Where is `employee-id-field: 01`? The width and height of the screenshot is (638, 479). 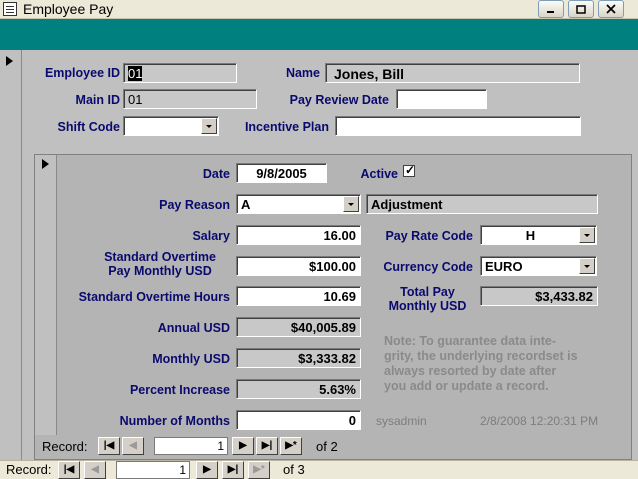 employee-id-field: 01 is located at coordinates (180, 73).